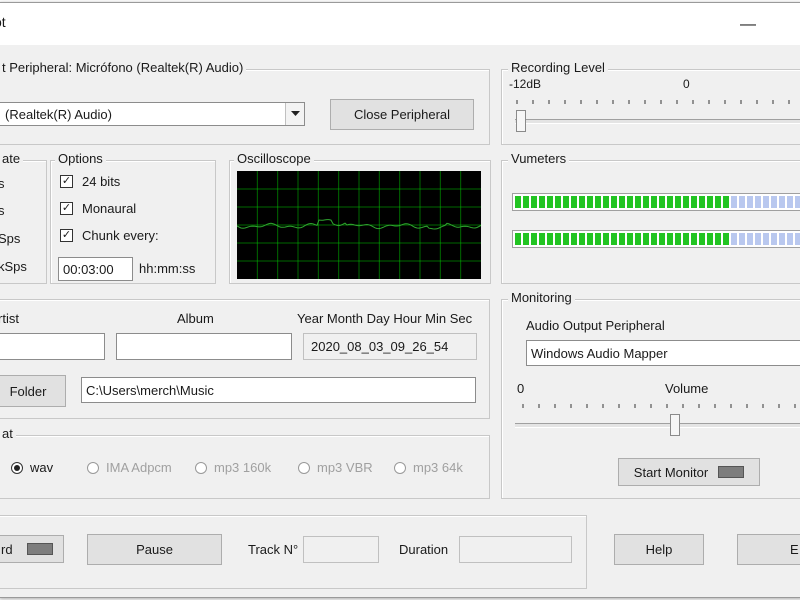  Describe the element at coordinates (243, 467) in the screenshot. I see `format-mp3-160k-label: mp3 160k` at that location.